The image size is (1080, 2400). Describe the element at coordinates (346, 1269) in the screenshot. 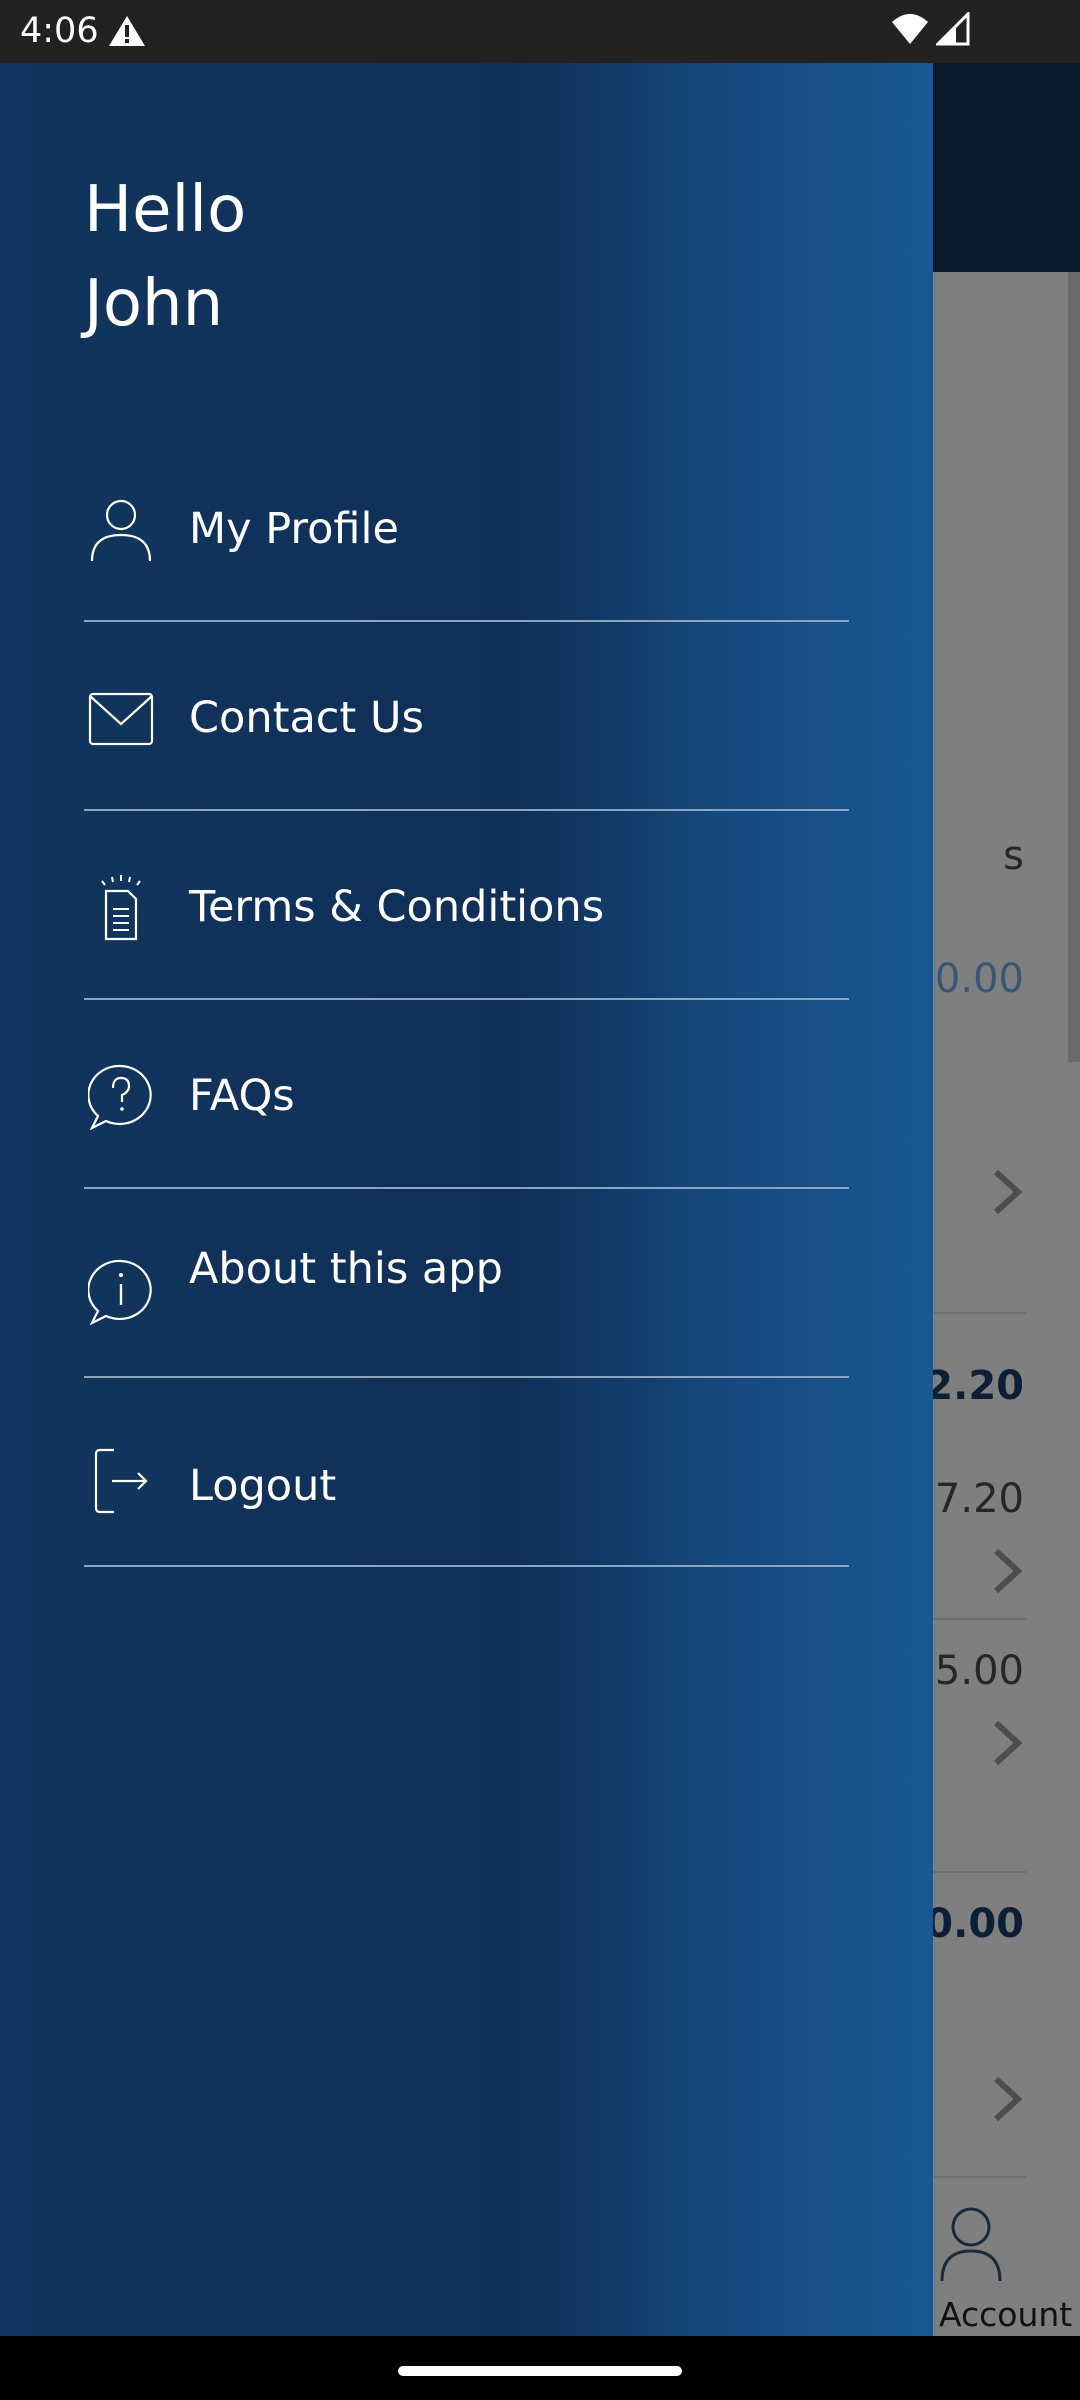

I see `menu-item-label: About this app` at that location.